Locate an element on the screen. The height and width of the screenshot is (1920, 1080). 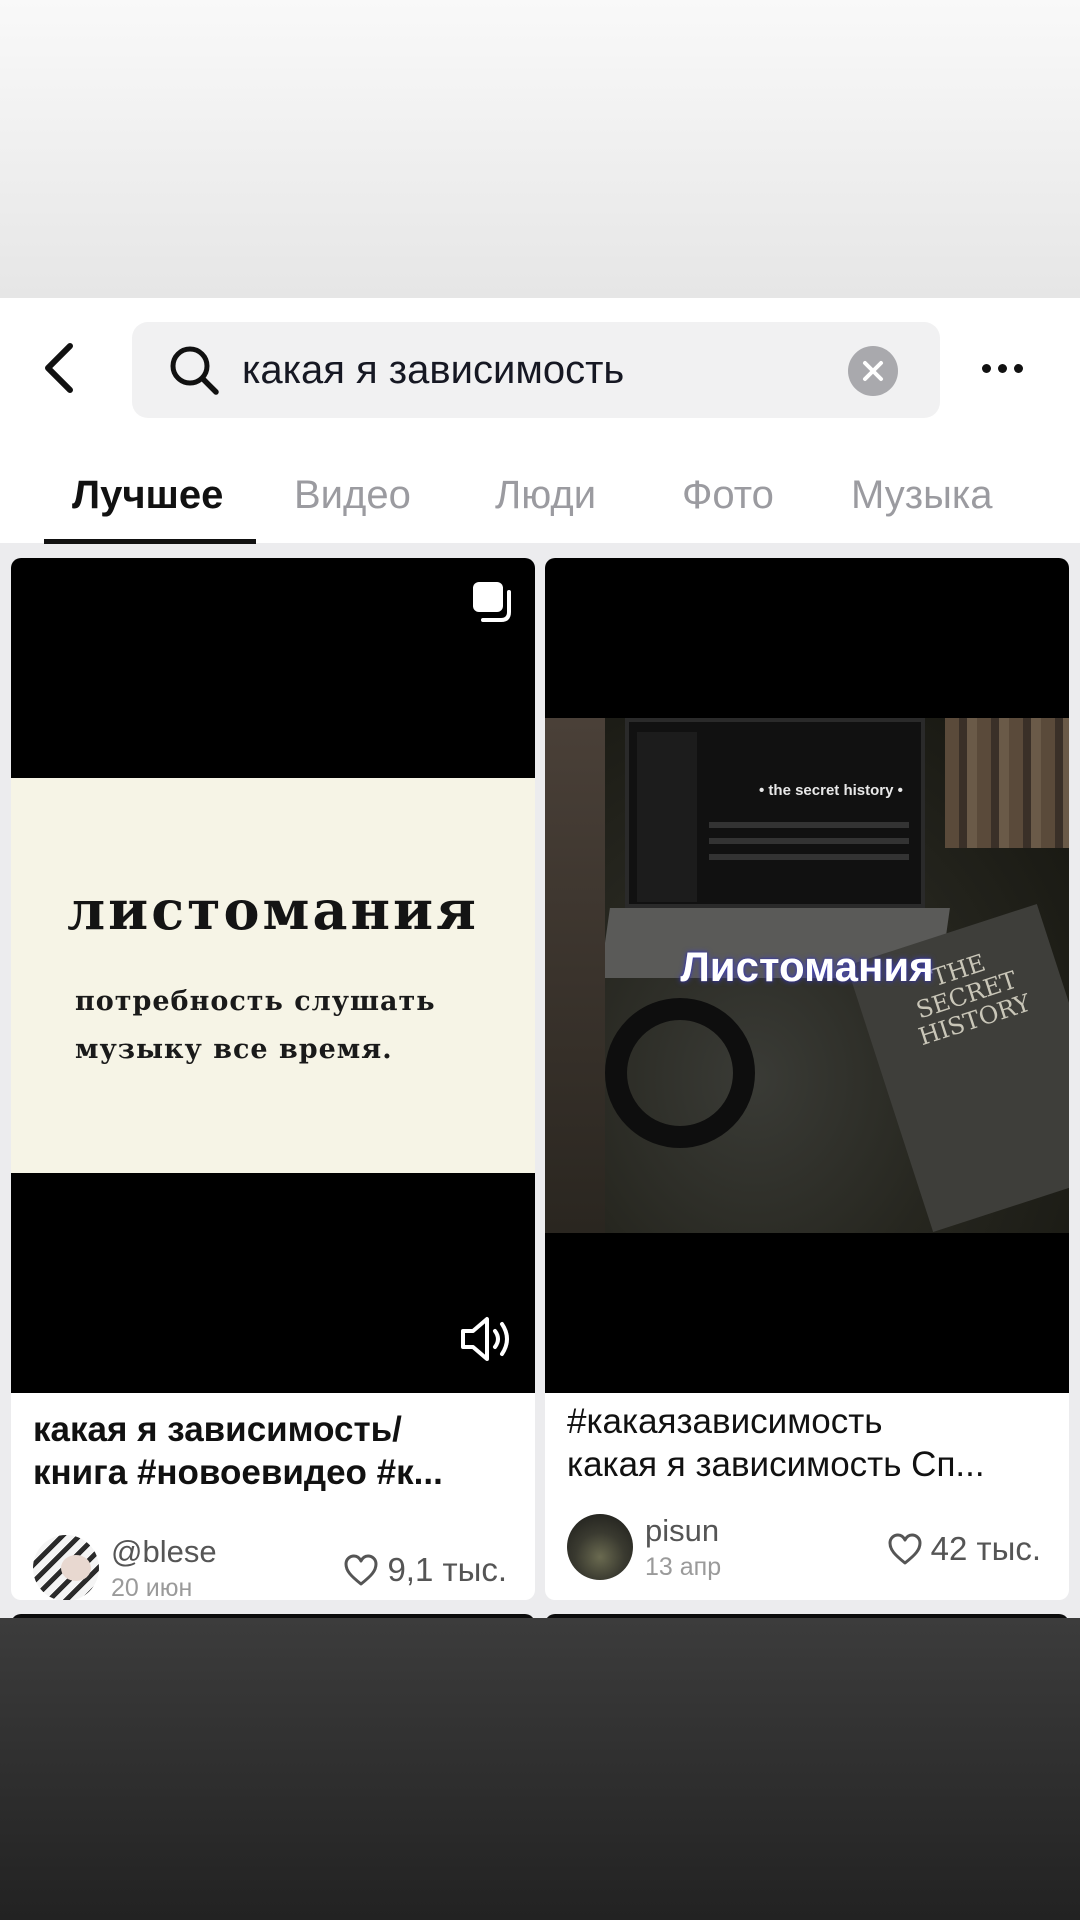
tab-photos: Фото is located at coordinates (728, 495).